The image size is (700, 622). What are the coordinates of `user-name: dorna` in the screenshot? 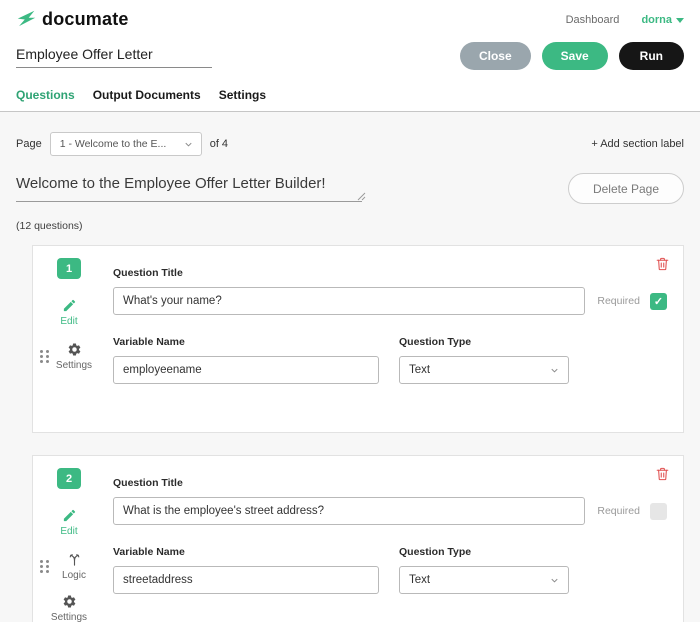 It's located at (656, 19).